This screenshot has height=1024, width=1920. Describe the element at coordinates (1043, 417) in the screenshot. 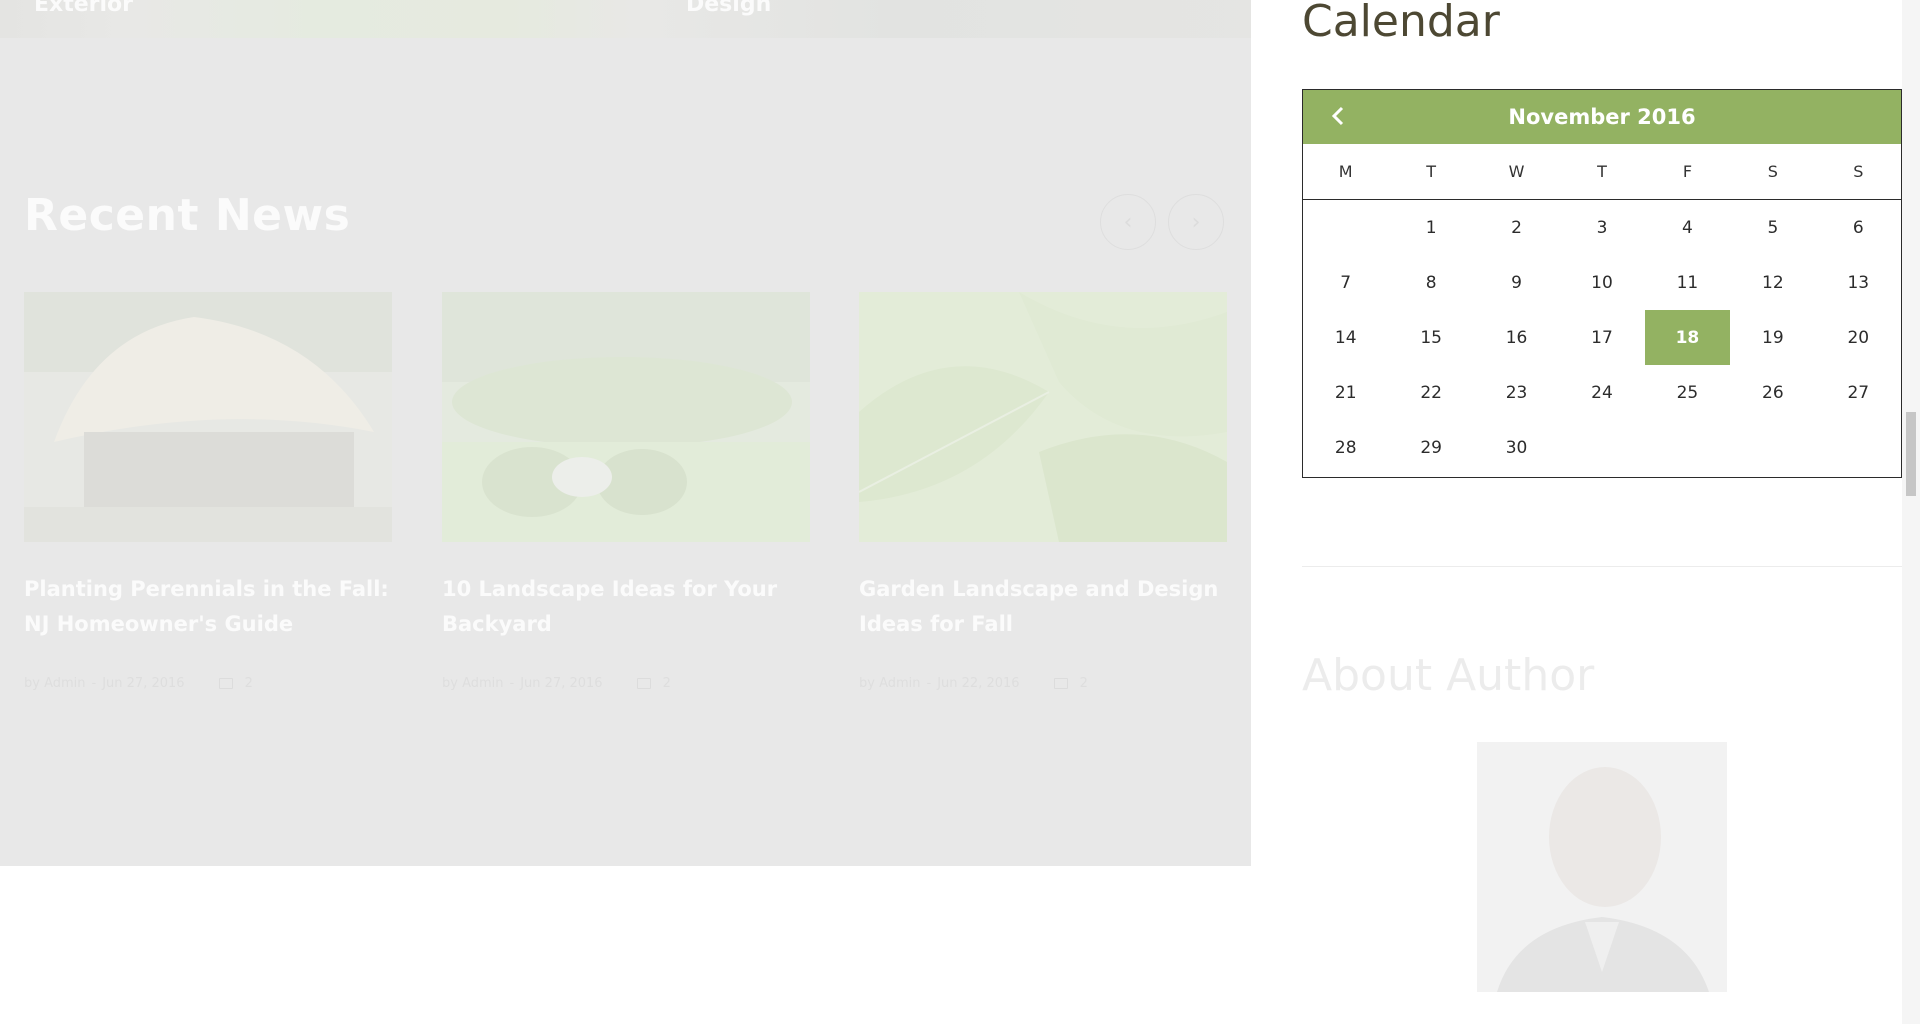

I see `news-image-green-leaves` at that location.